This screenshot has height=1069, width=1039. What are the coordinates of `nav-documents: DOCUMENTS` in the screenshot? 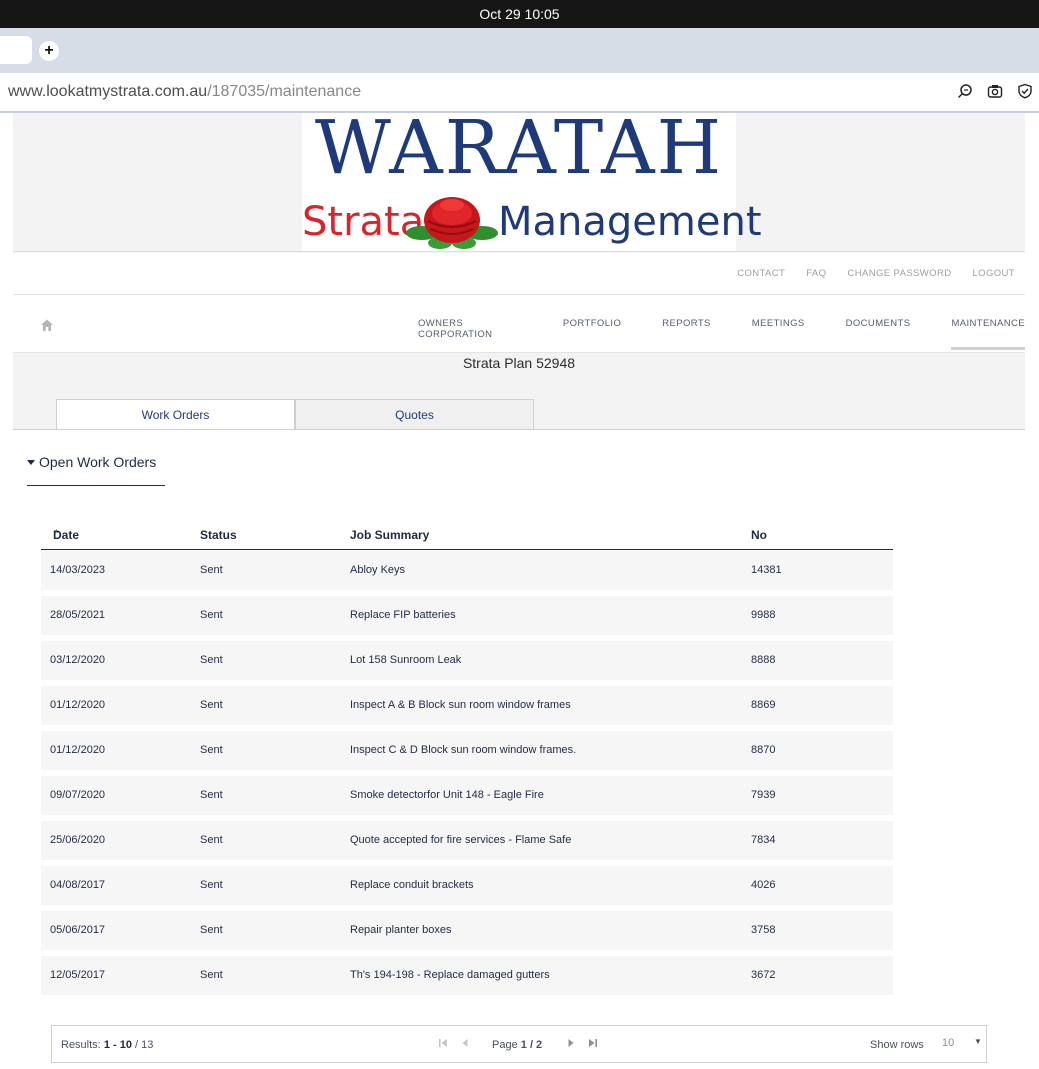 It's located at (878, 329).